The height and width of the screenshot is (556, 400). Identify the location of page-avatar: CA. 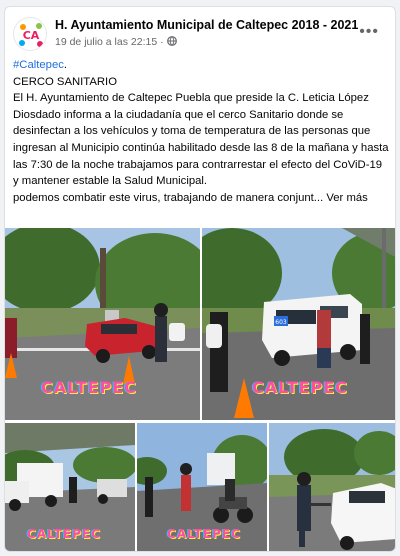
(30, 34).